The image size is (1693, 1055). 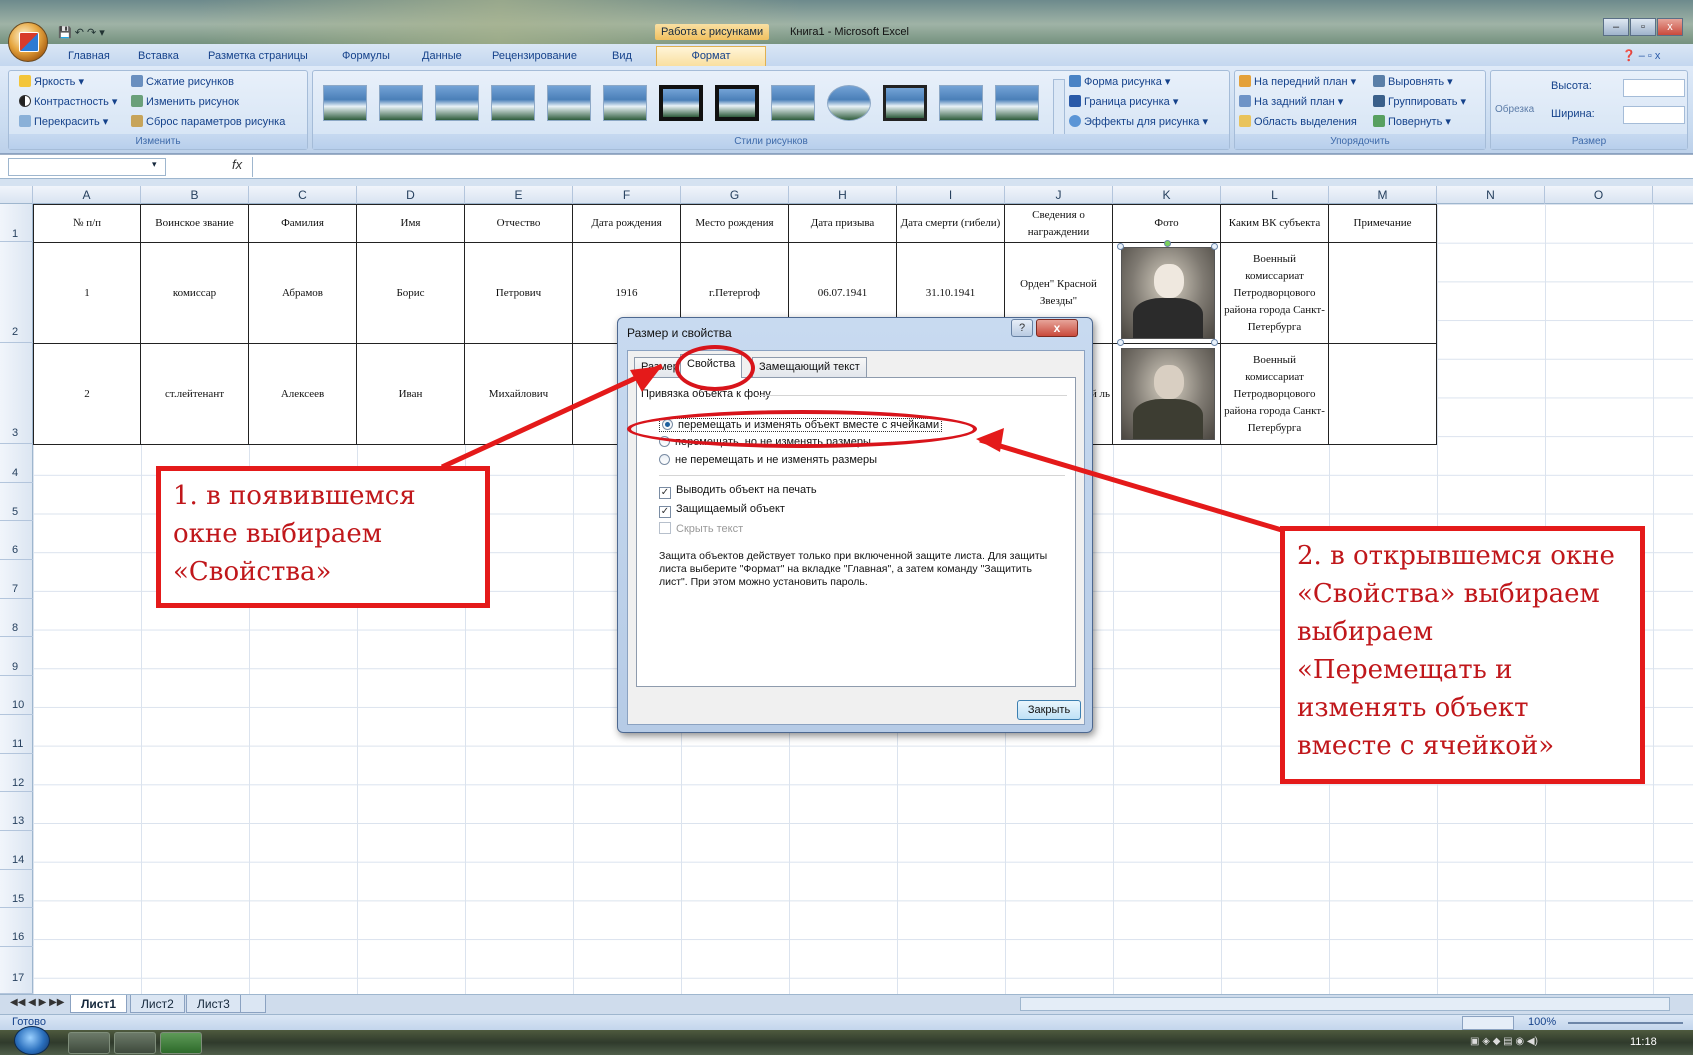 I want to click on locked-checkbox: ✓ Защищаемый объект, so click(x=722, y=510).